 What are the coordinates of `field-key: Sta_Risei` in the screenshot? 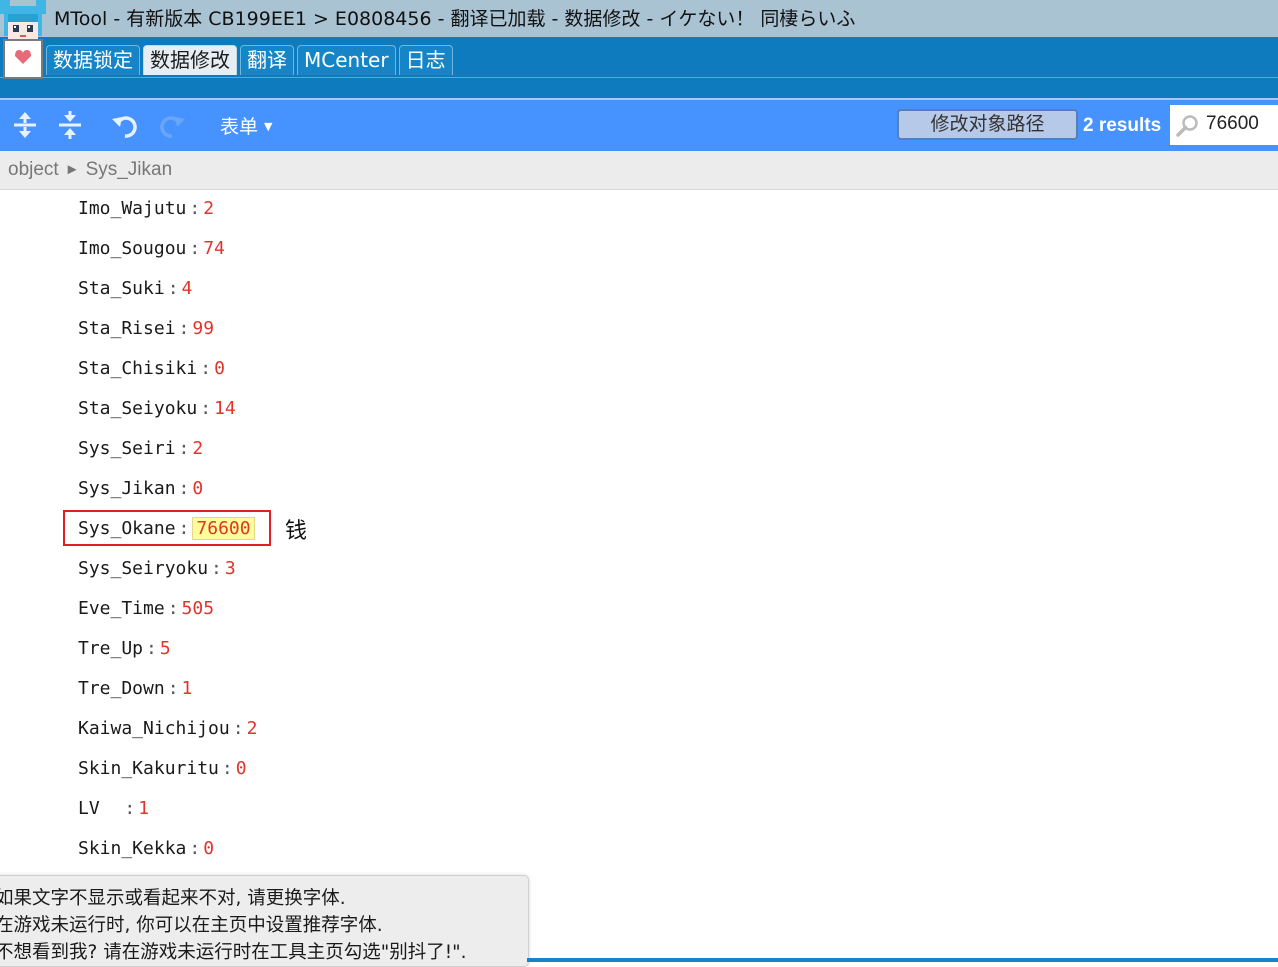 It's located at (127, 328).